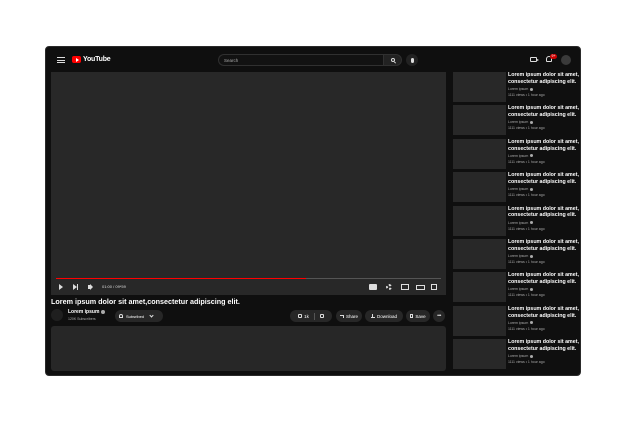  Describe the element at coordinates (439, 316) in the screenshot. I see `more-actions-button: •••` at that location.